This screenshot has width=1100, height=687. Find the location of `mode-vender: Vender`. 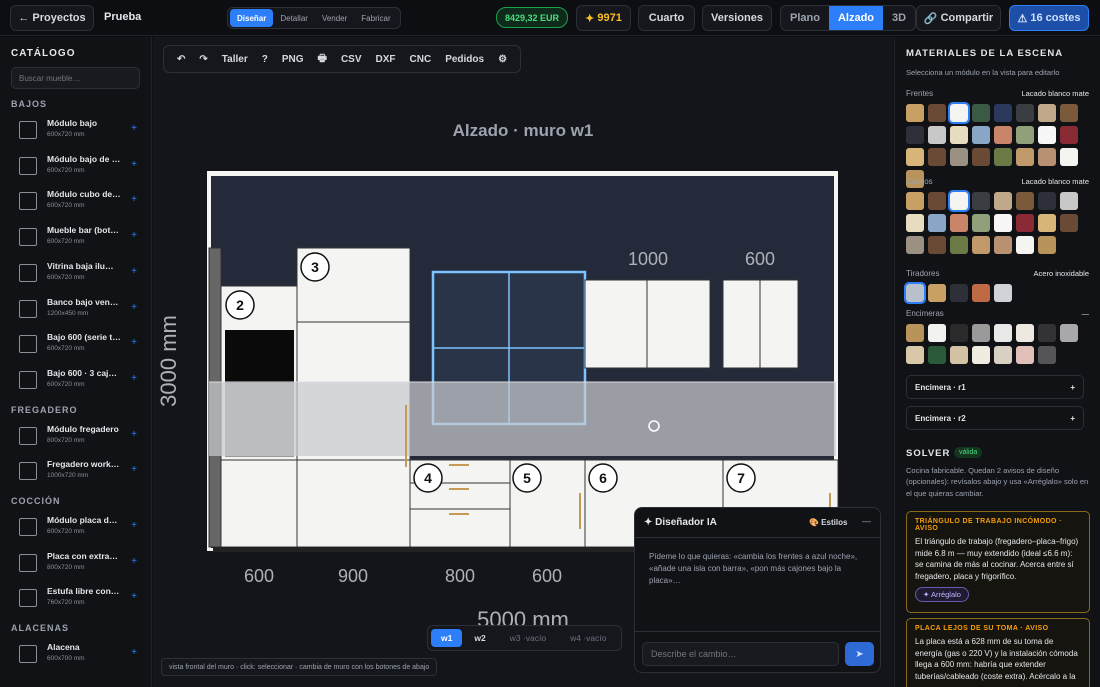

mode-vender: Vender is located at coordinates (334, 18).